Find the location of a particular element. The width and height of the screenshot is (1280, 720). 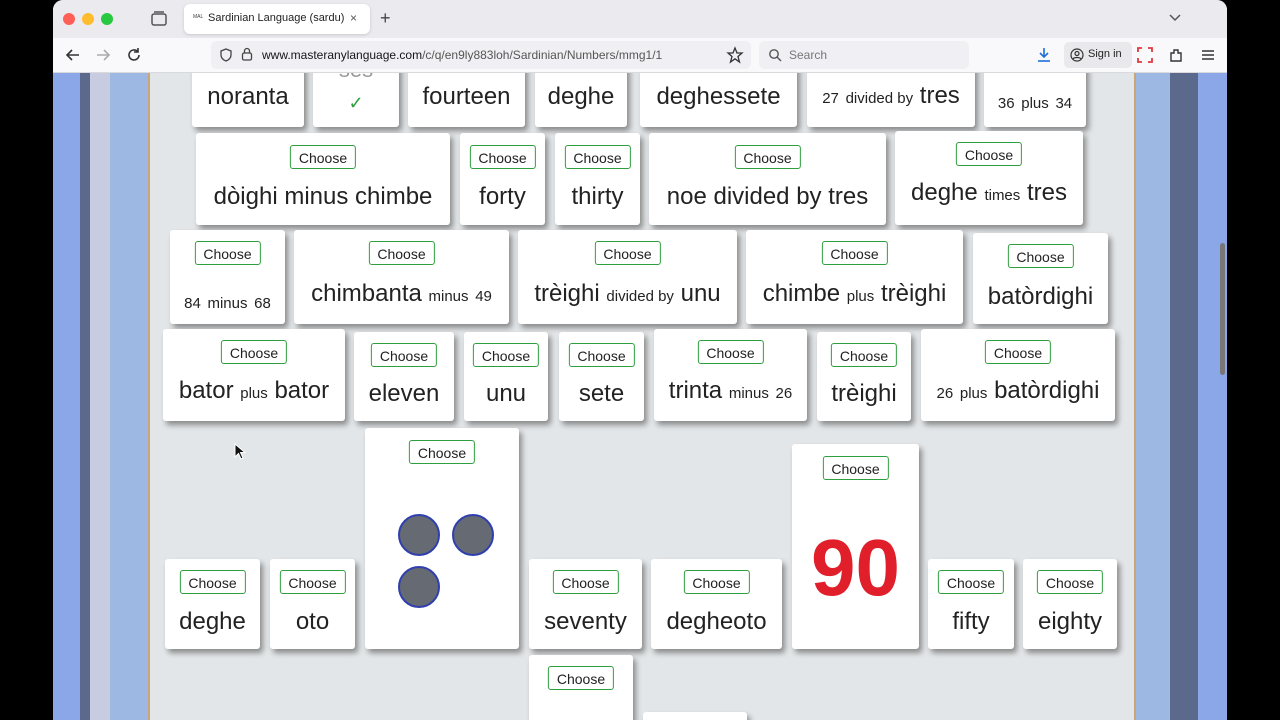

answer-card: Choose thirty is located at coordinates (597, 179).